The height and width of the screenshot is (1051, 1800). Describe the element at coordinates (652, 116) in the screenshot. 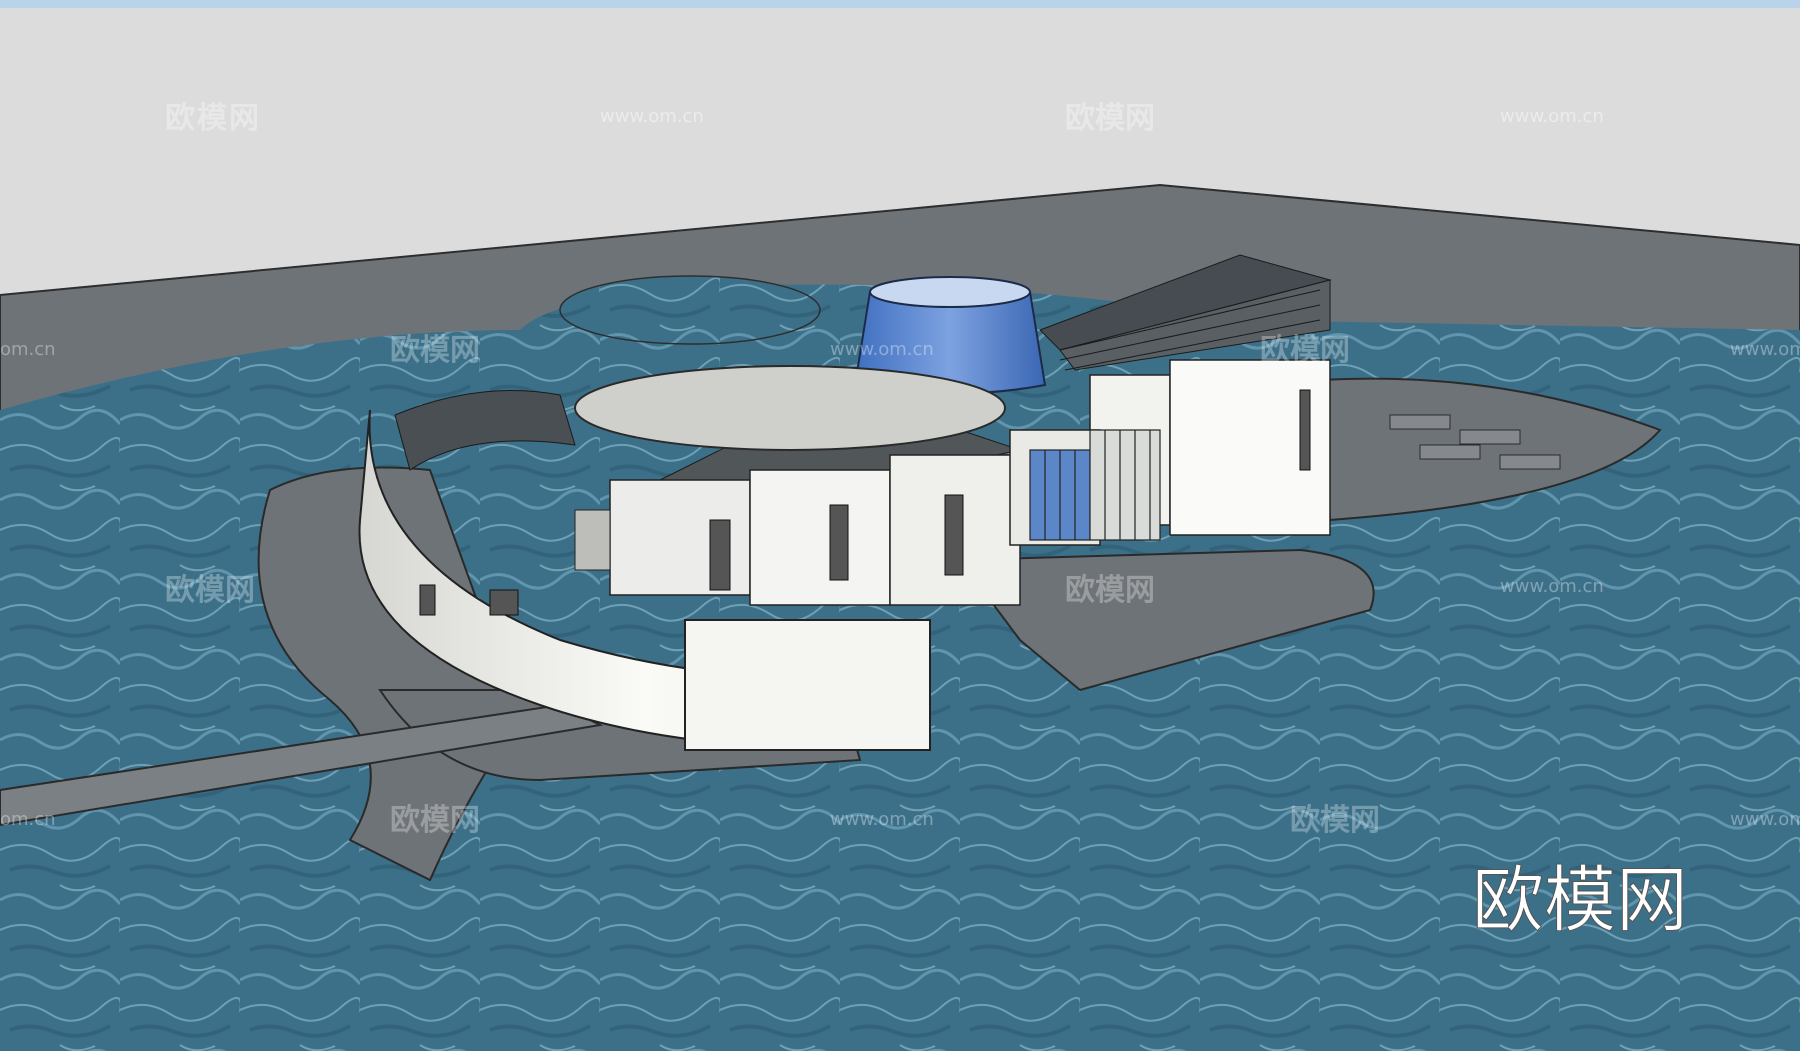

I see `watermark-url-1: www.om.cn` at that location.